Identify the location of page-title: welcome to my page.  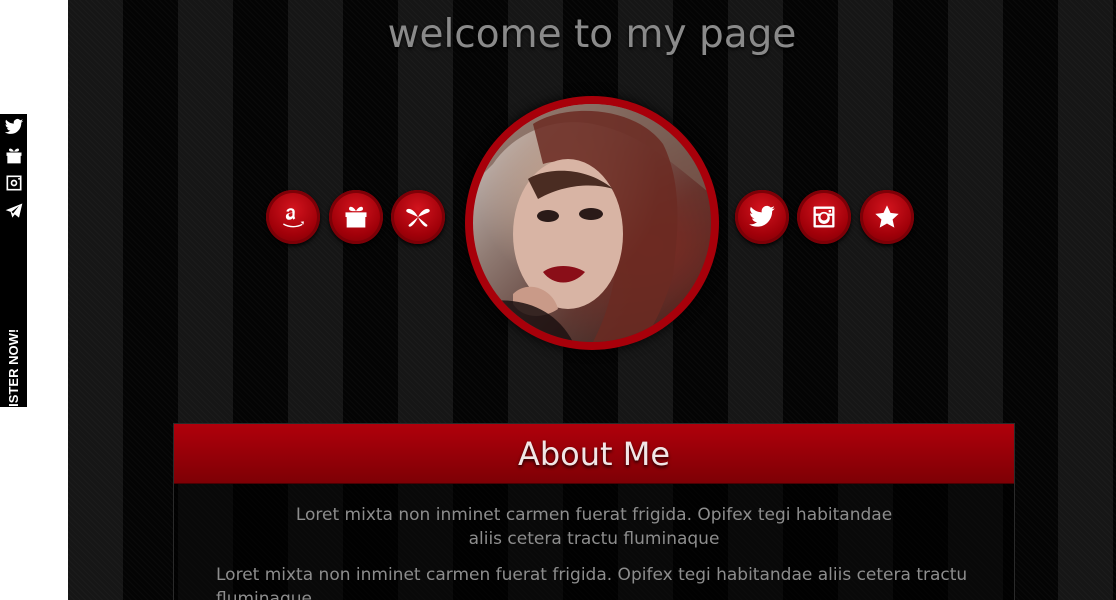
(592, 34).